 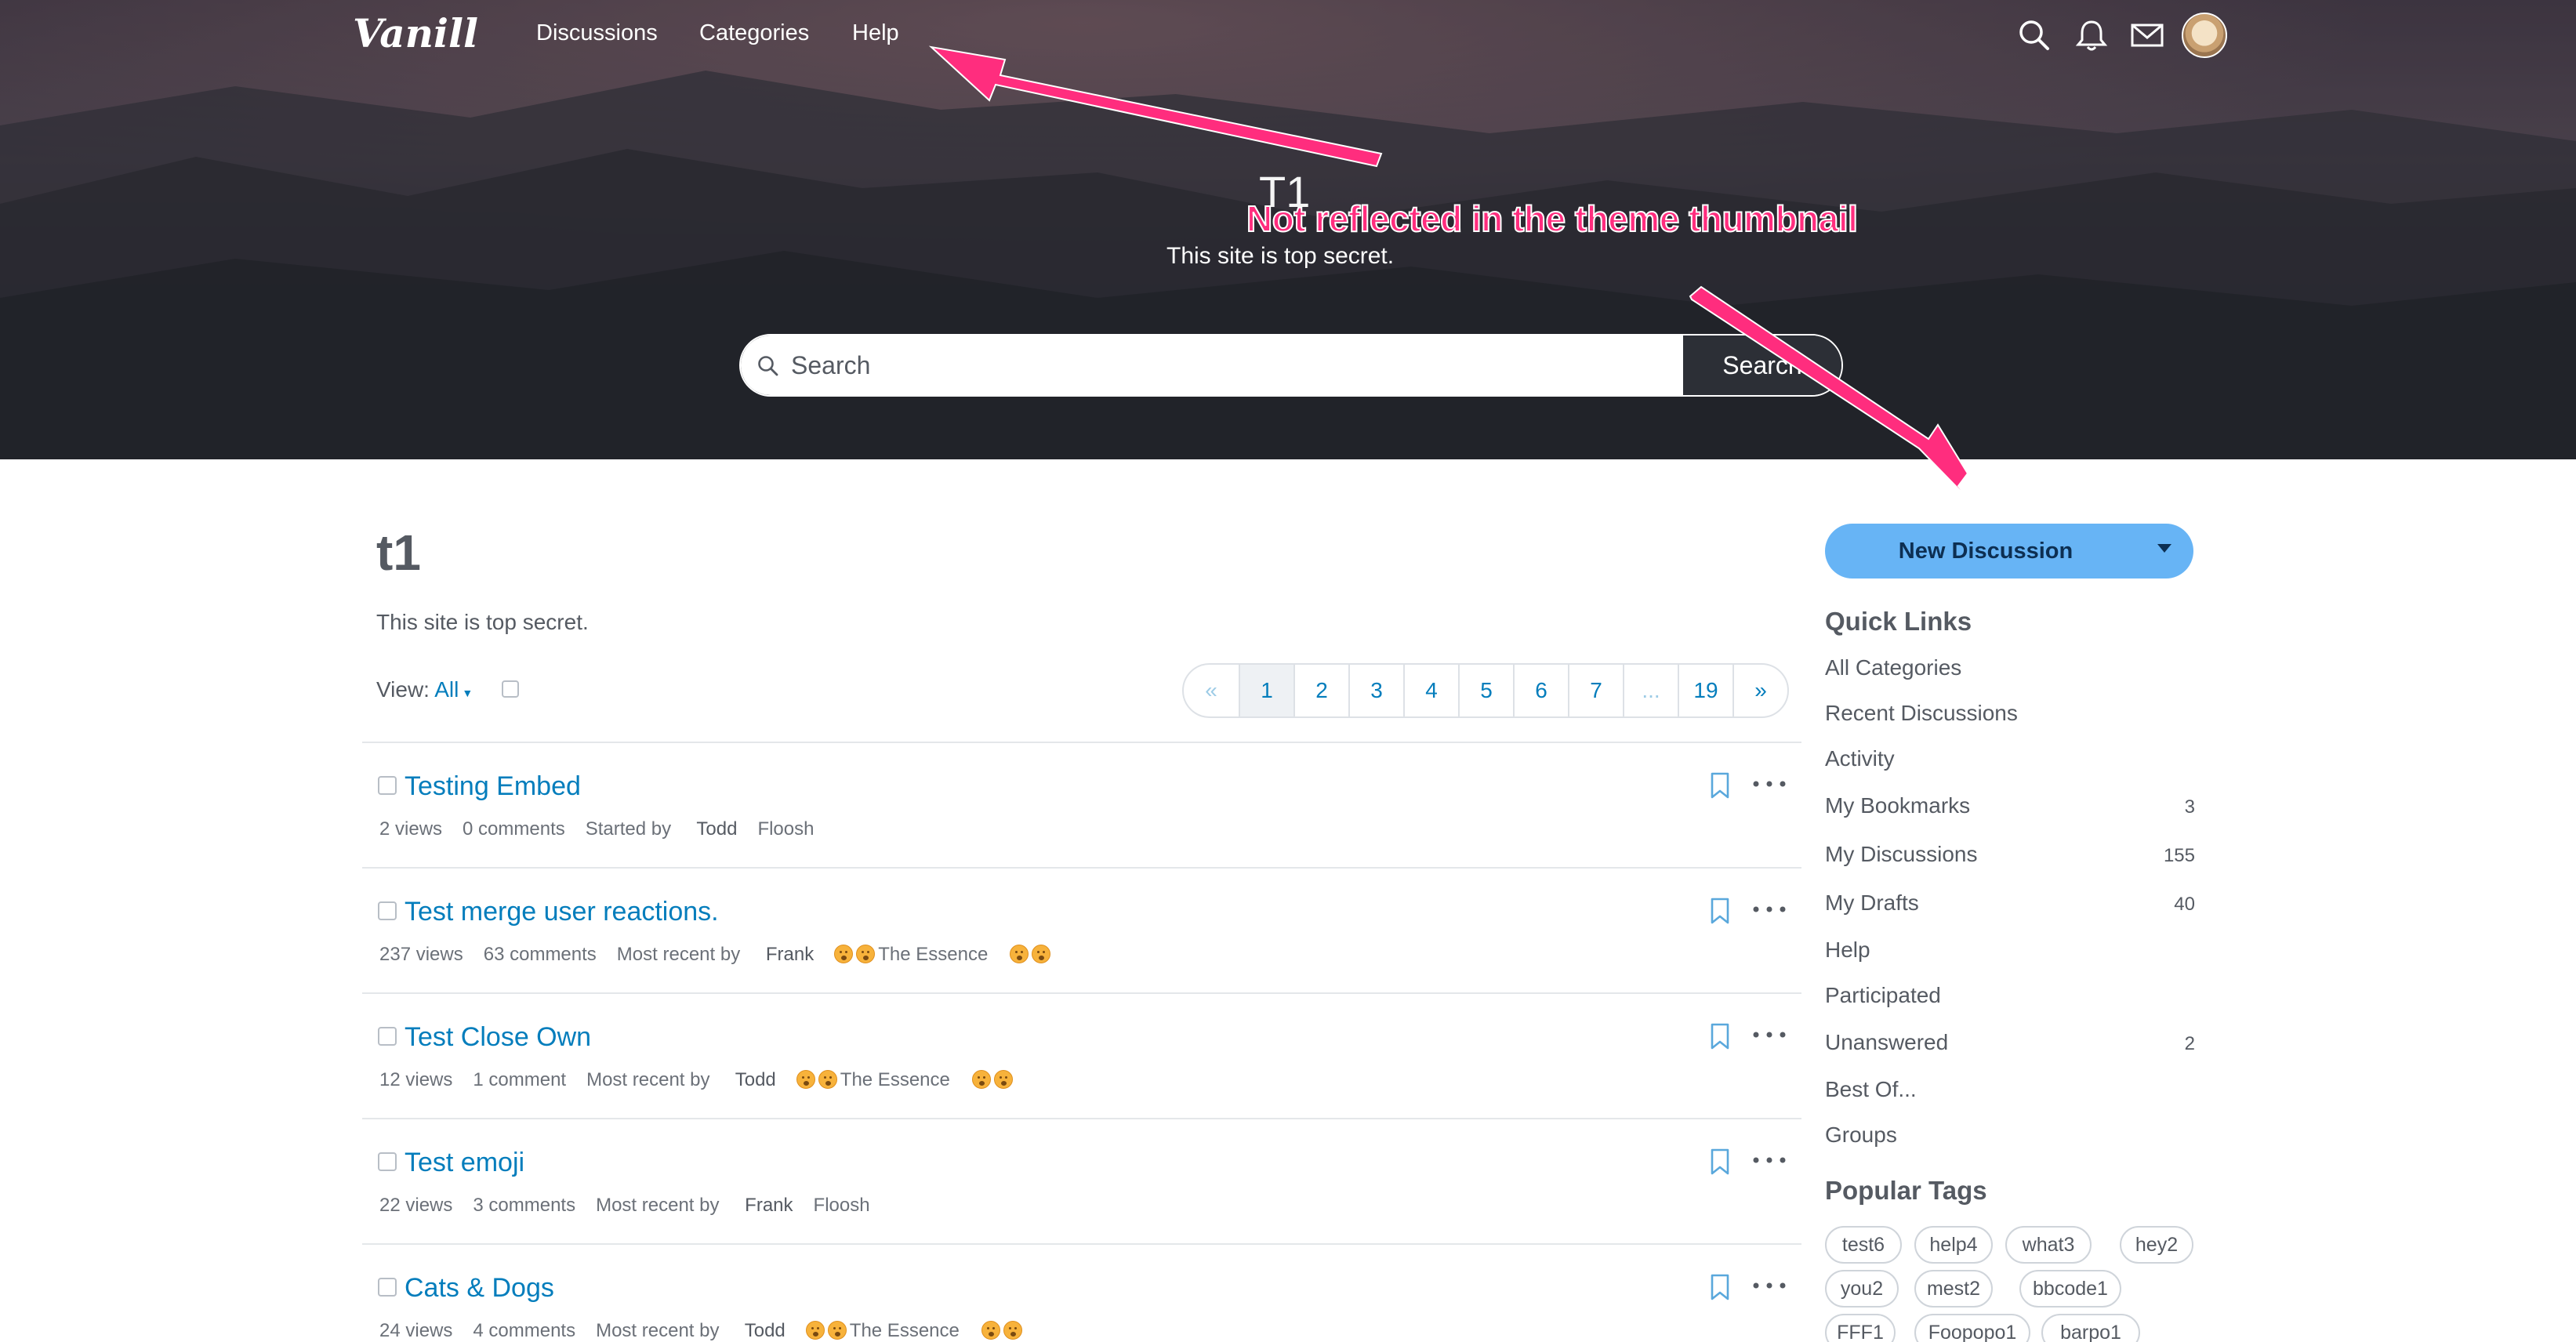 What do you see at coordinates (1321, 690) in the screenshot?
I see `pager-page-2: 2` at bounding box center [1321, 690].